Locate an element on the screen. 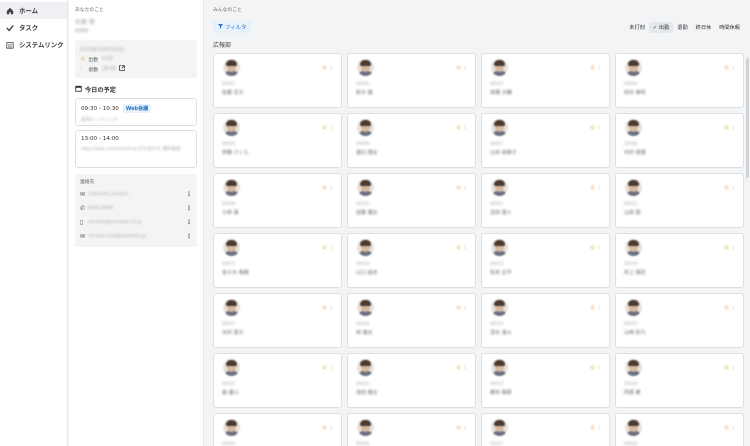  nav-item-task: タスク is located at coordinates (33, 27).